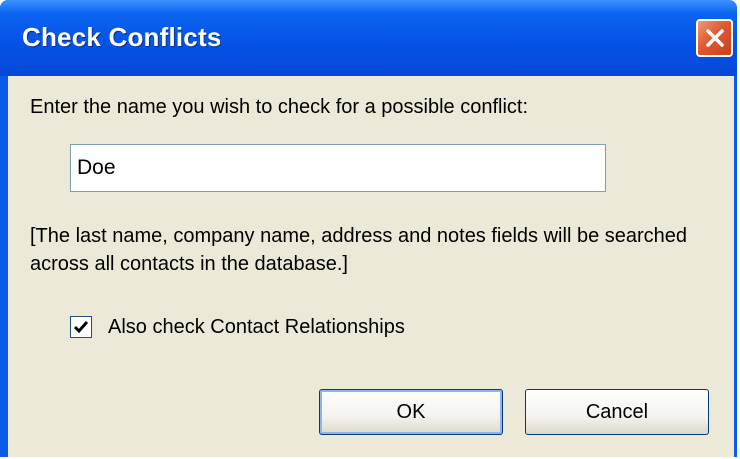 This screenshot has width=740, height=459. Describe the element at coordinates (411, 412) in the screenshot. I see `ok-button: OK` at that location.